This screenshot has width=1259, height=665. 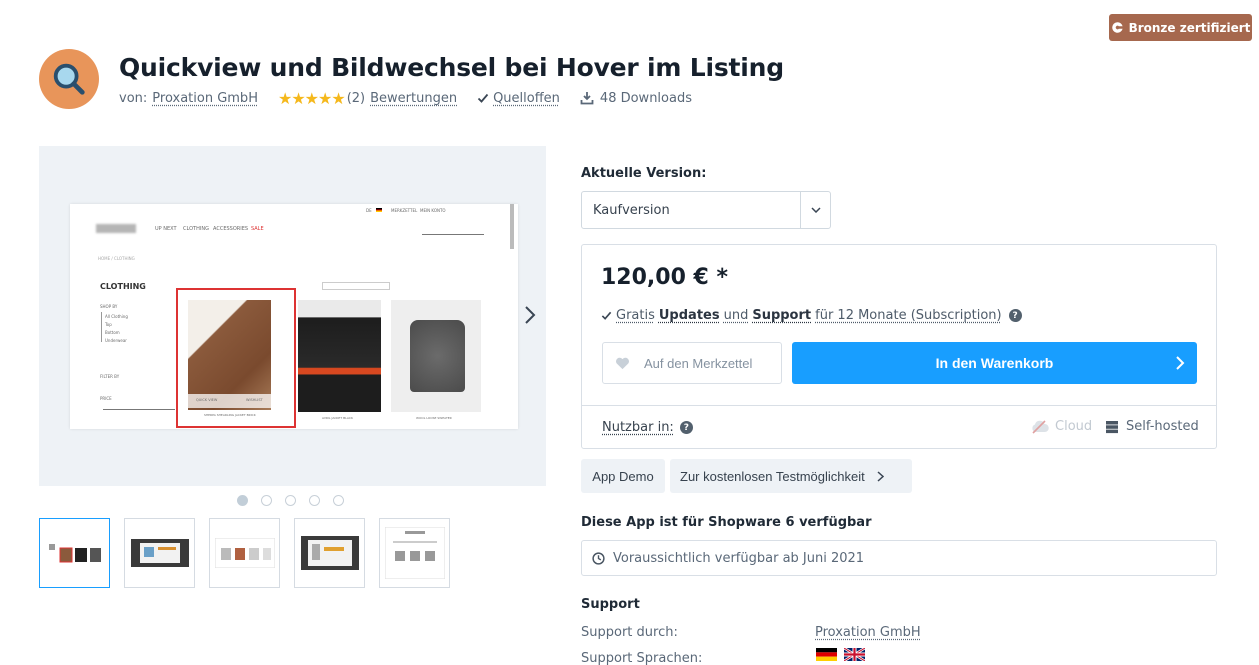 I want to click on self-hosted-option: Self-hosted, so click(x=1152, y=426).